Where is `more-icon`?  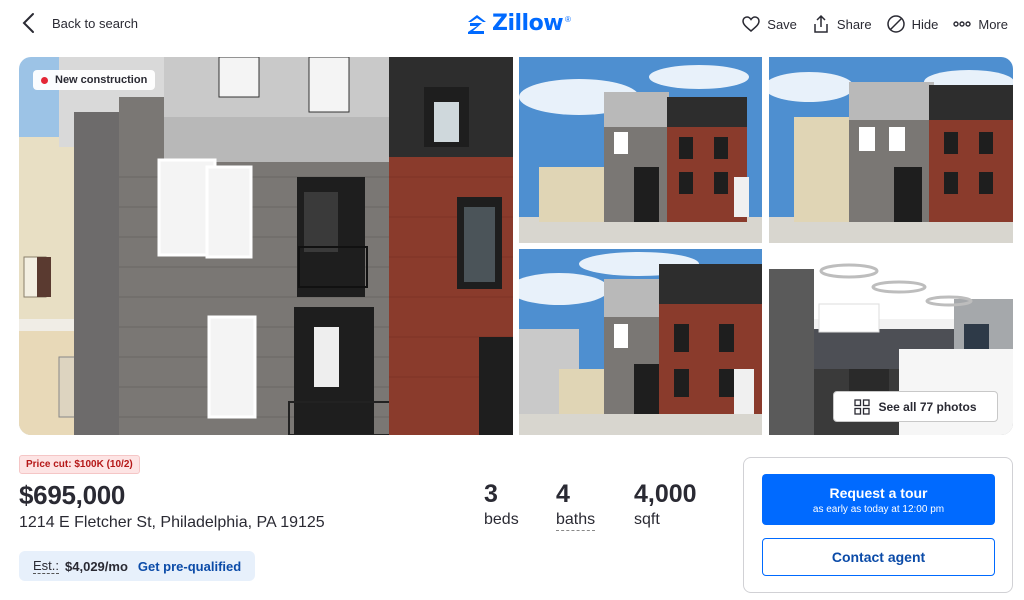
more-icon is located at coordinates (962, 24).